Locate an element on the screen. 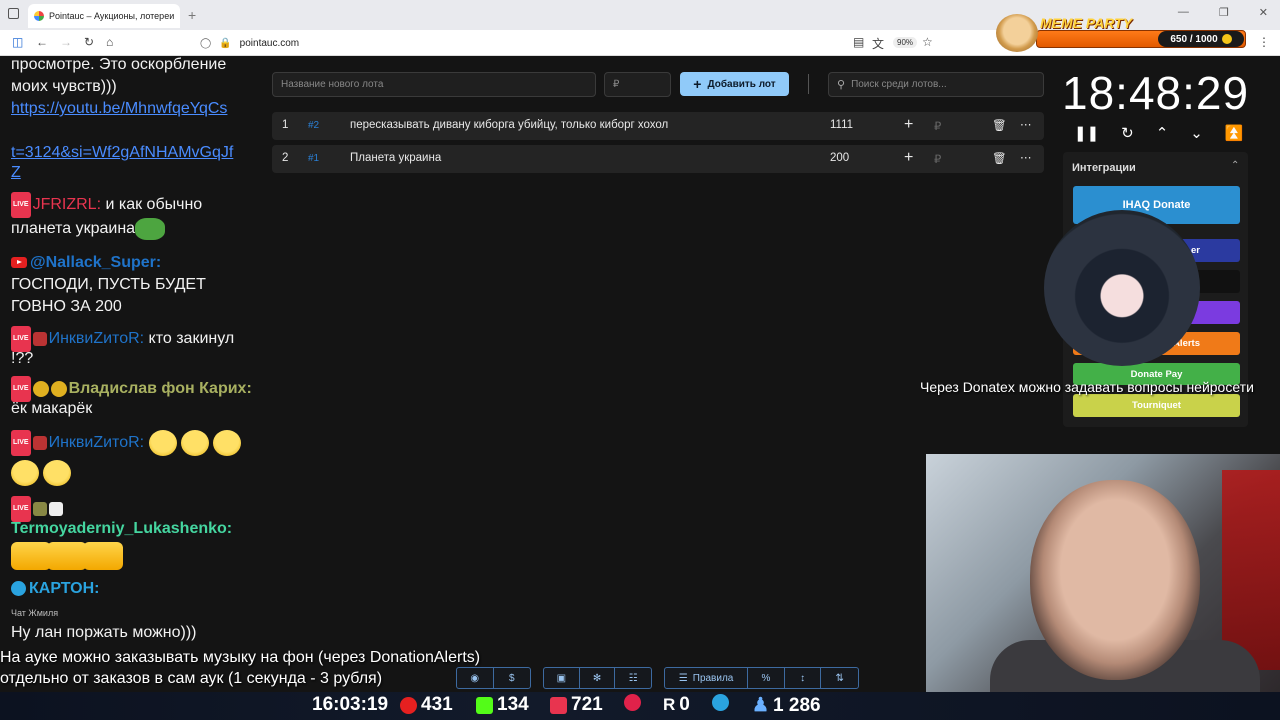 The image size is (1280, 720). ihaq-donate-label: IHAQ Donate is located at coordinates (1156, 205).